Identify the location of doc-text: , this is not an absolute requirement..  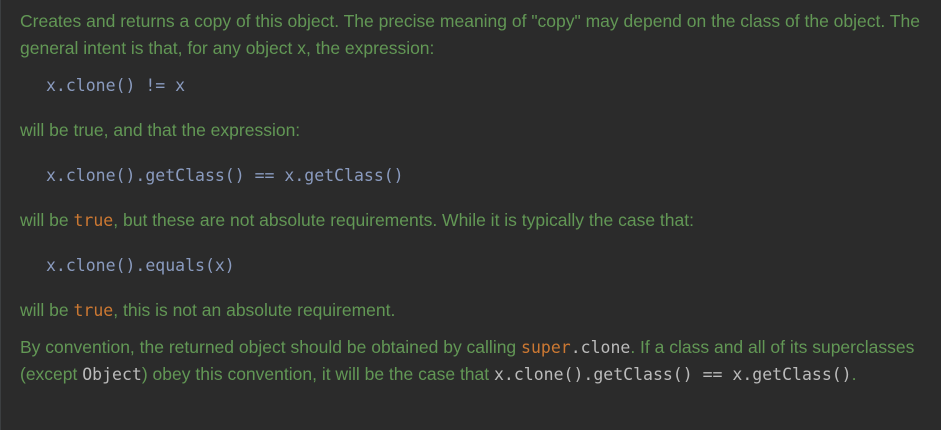
(254, 310).